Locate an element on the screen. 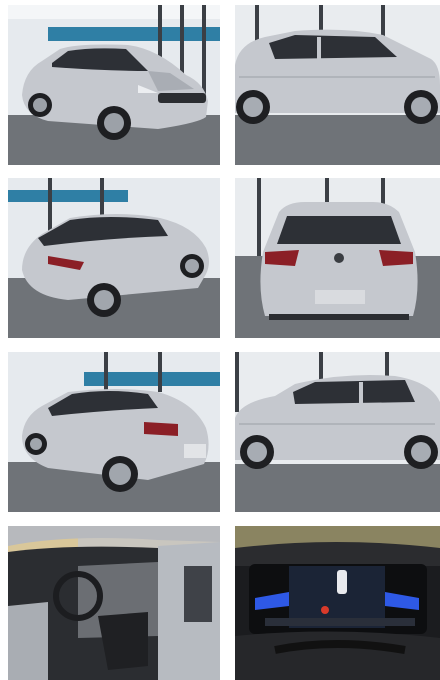  car-front-left-image is located at coordinates (114, 85).